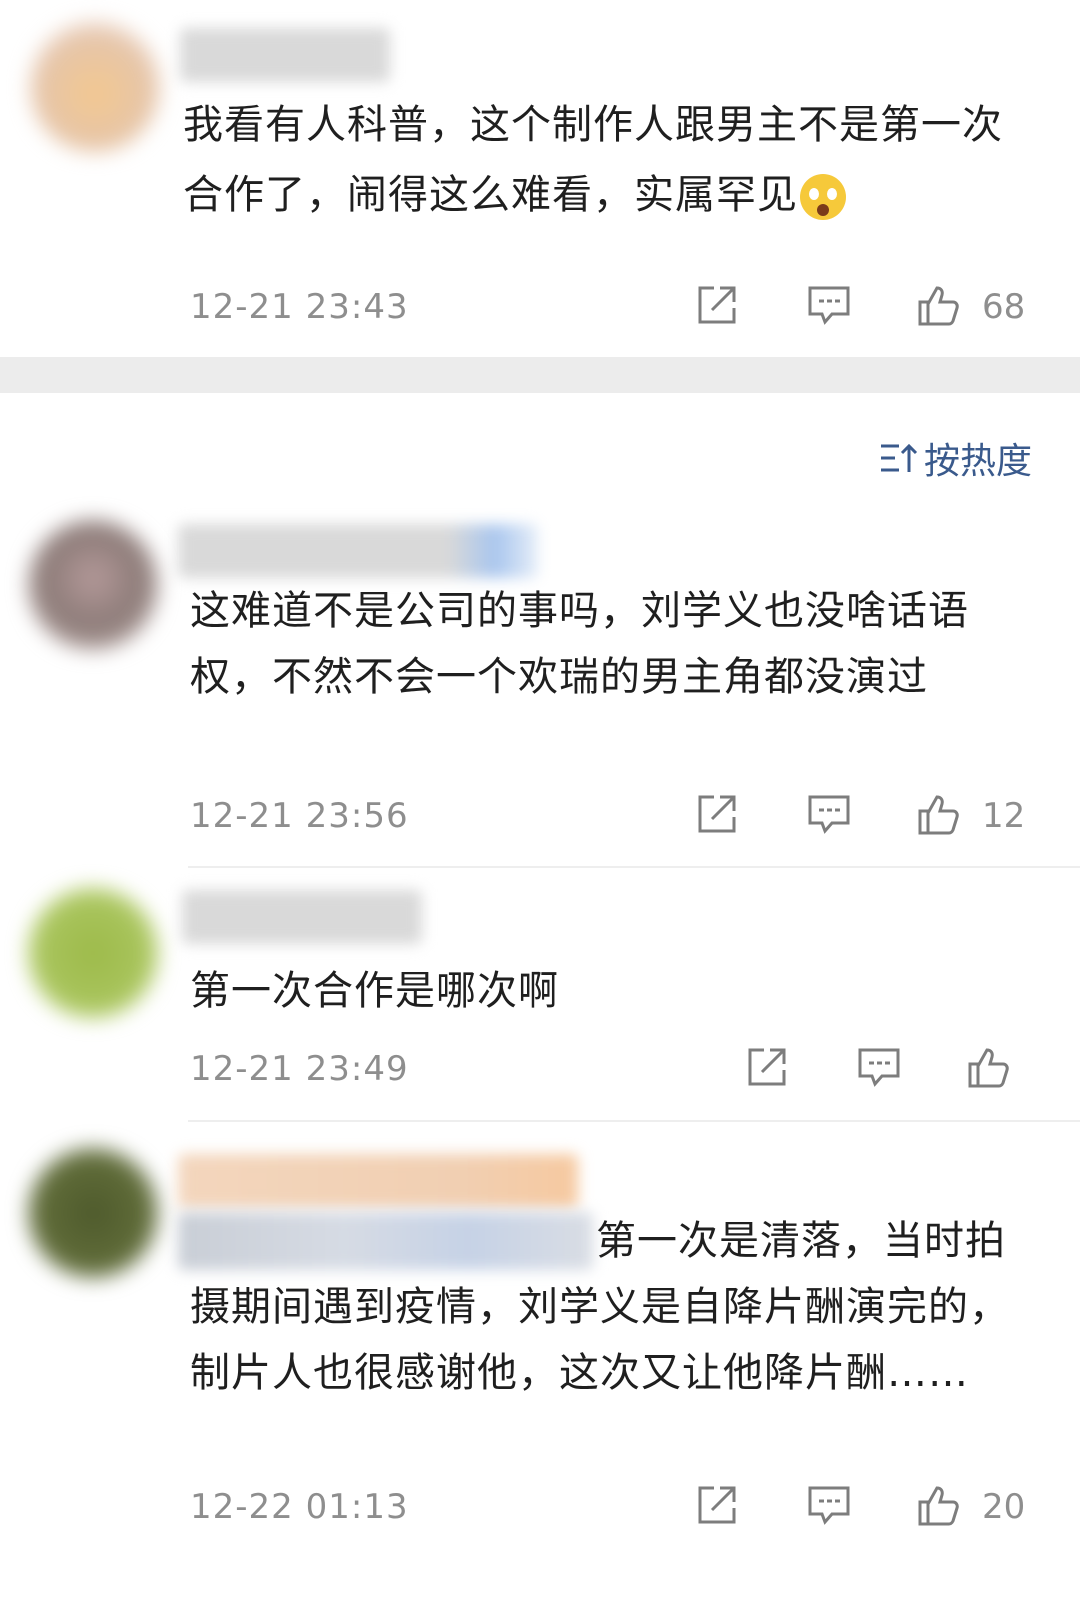 The image size is (1080, 1600). Describe the element at coordinates (593, 161) in the screenshot. I see `comment-text: 我看有人科普，这个制作人跟男主不是第一次合作了，闹得这么难看，实属罕见` at that location.